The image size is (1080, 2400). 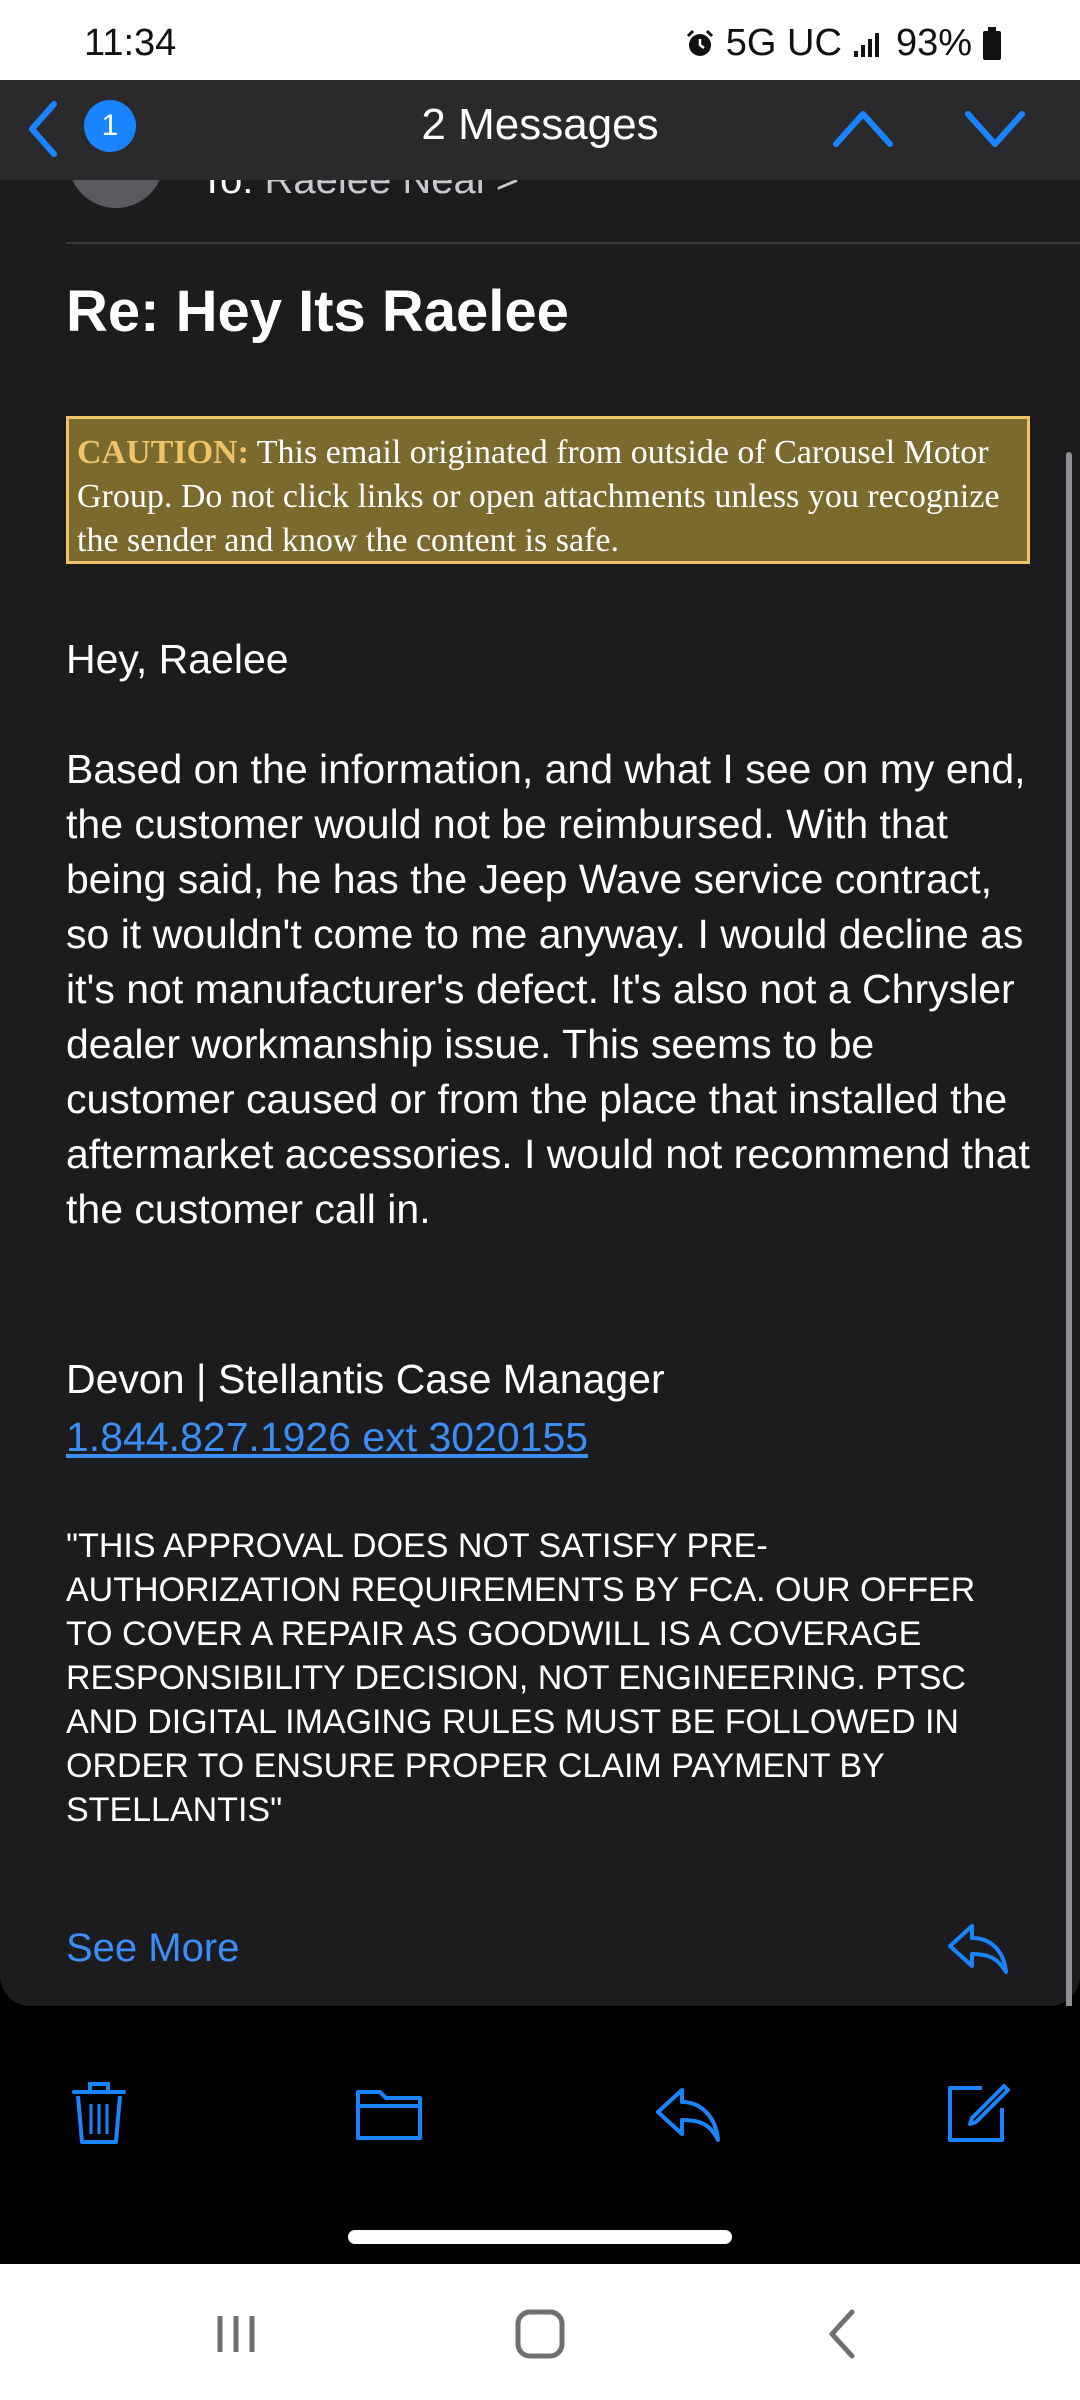 What do you see at coordinates (365, 1379) in the screenshot?
I see `email-signature: Devon | Stellantis Case Manager` at bounding box center [365, 1379].